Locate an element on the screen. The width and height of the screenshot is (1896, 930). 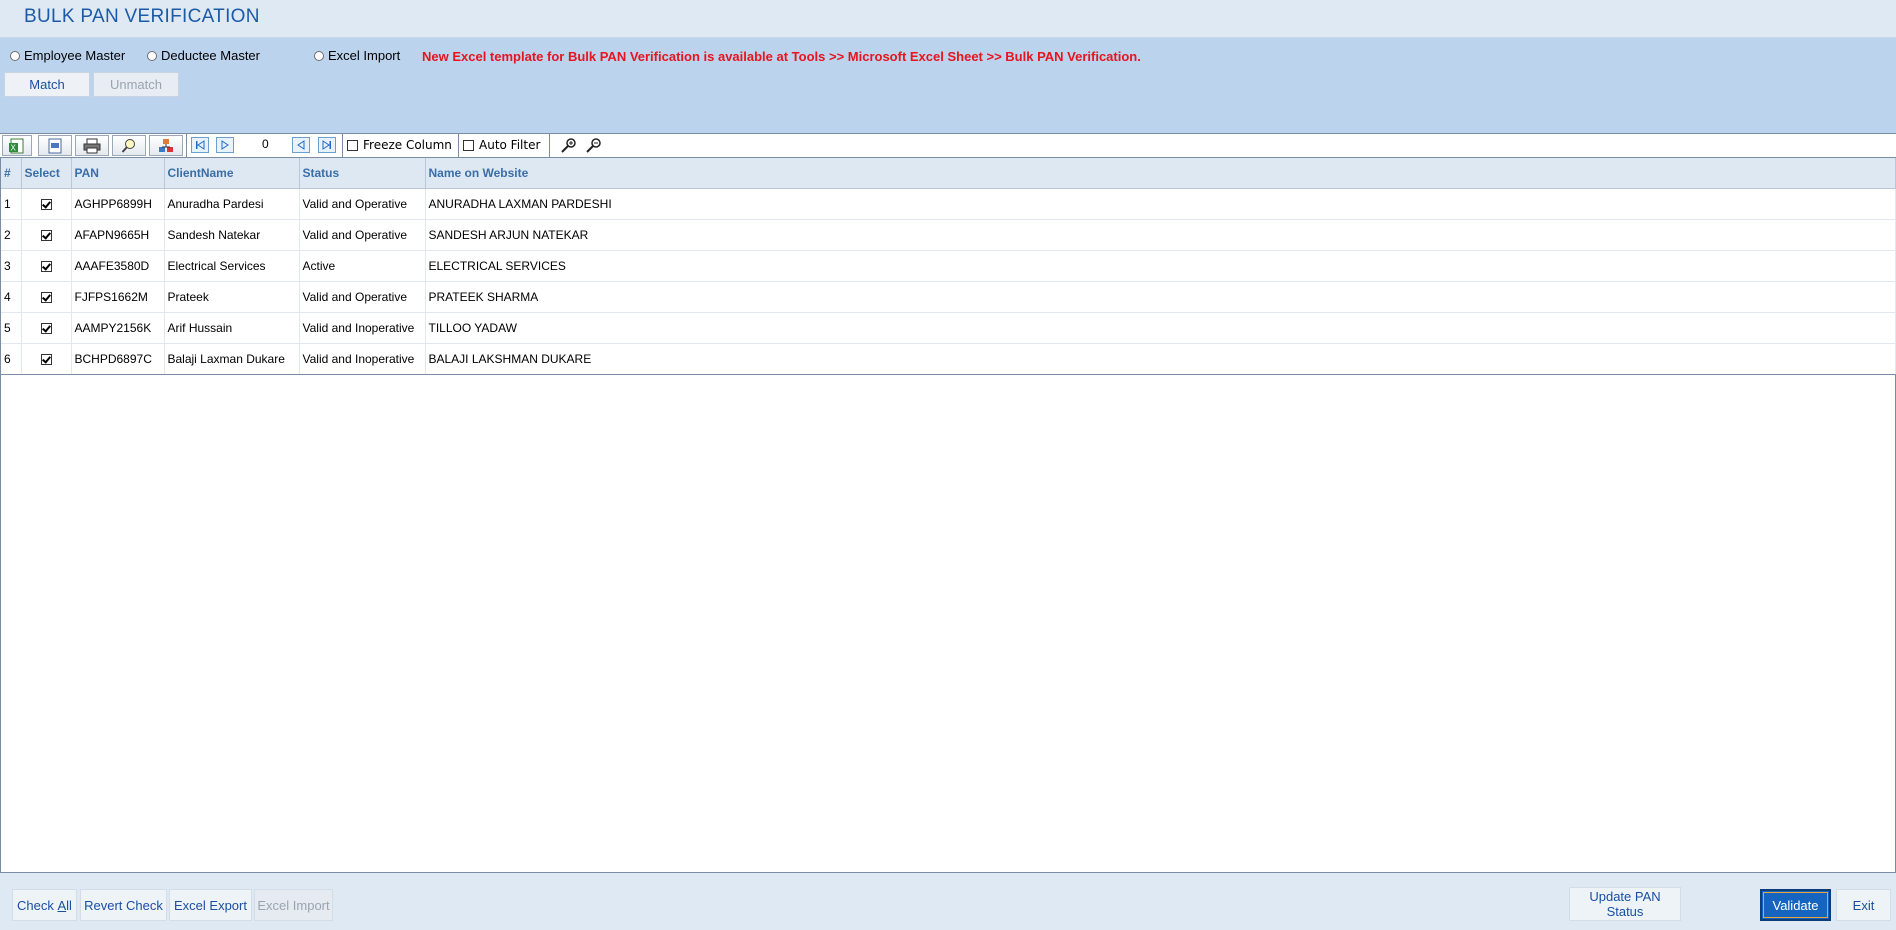
pdf-export-icon is located at coordinates (55, 145).